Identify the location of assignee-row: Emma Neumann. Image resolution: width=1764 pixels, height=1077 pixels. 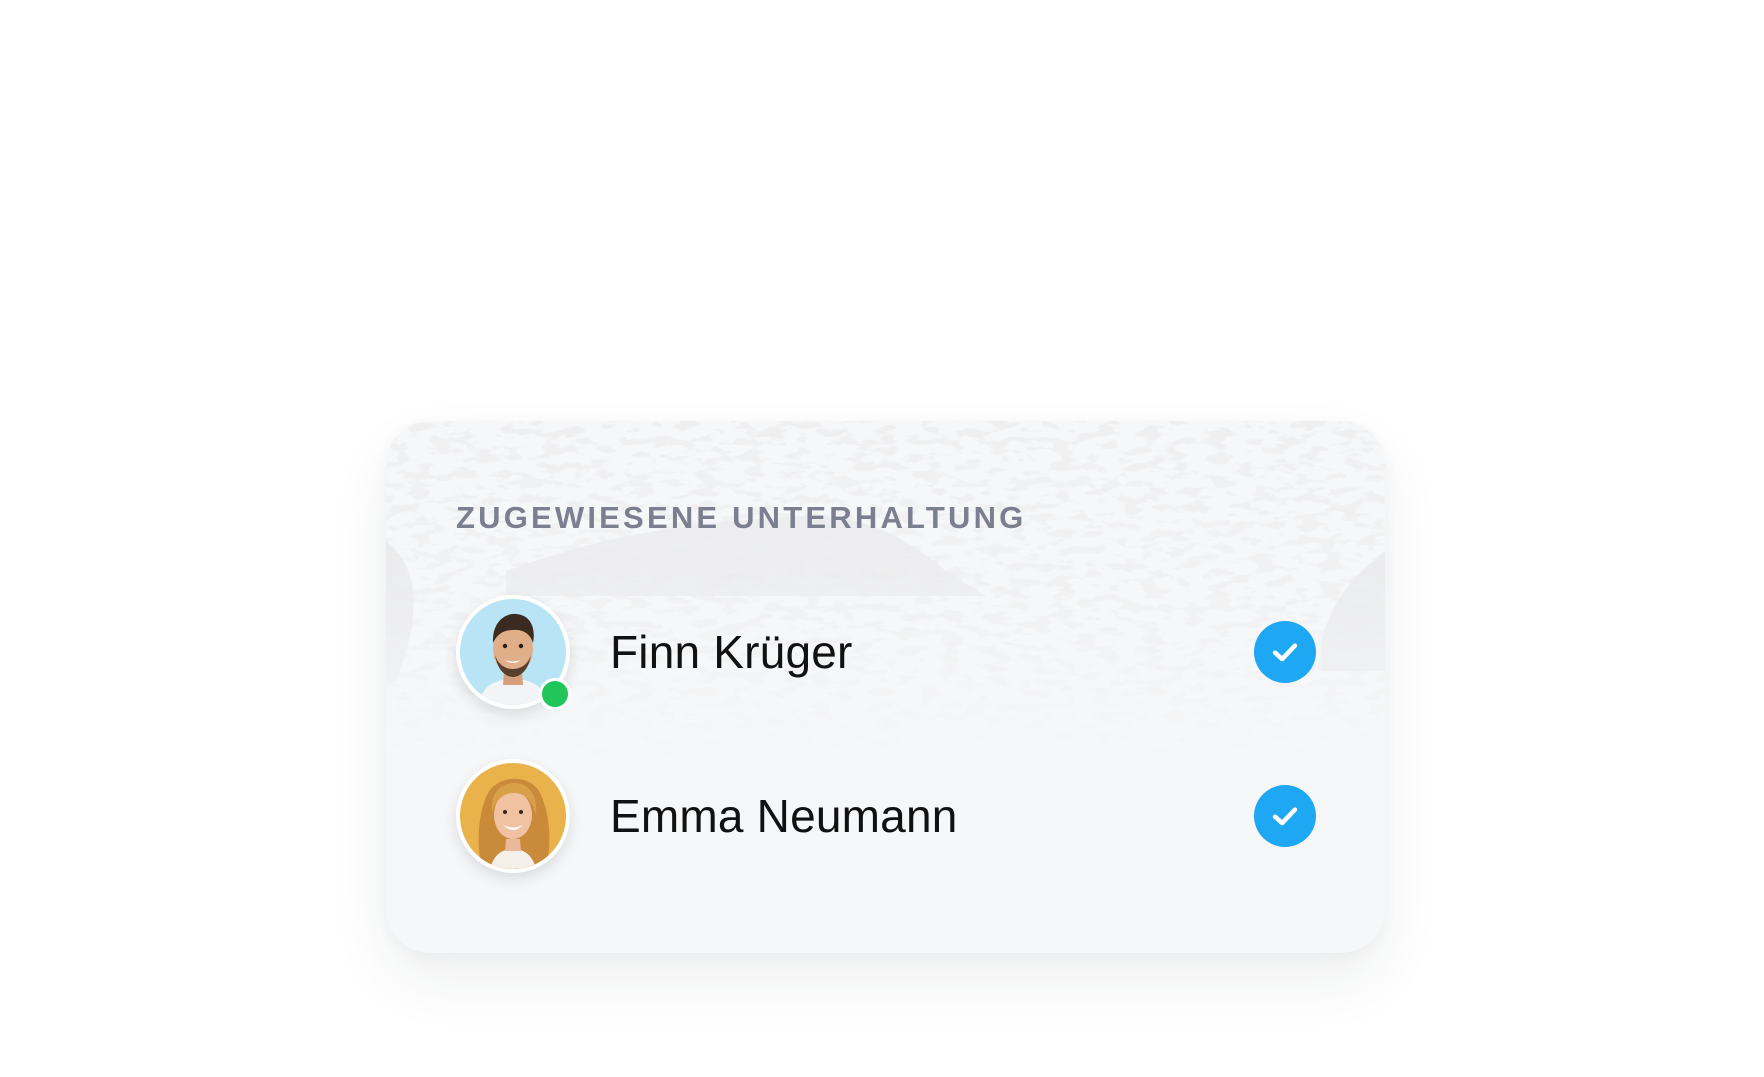
(886, 816).